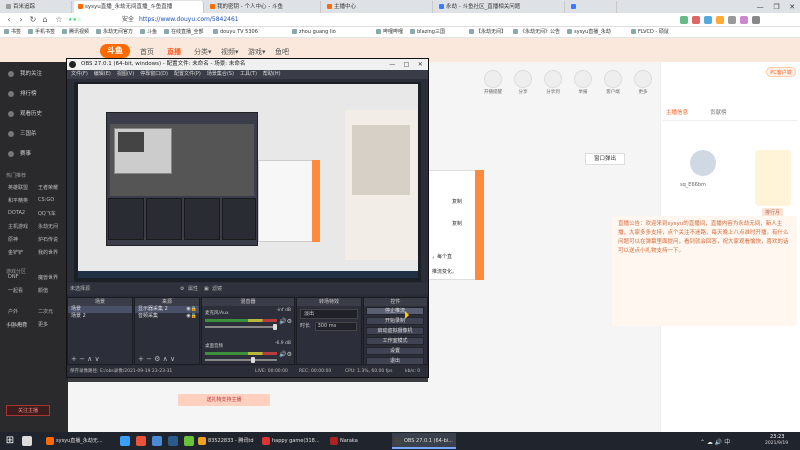 Image resolution: width=800 pixels, height=450 pixels. I want to click on sidebar-category: DOTA2, so click(16, 213).